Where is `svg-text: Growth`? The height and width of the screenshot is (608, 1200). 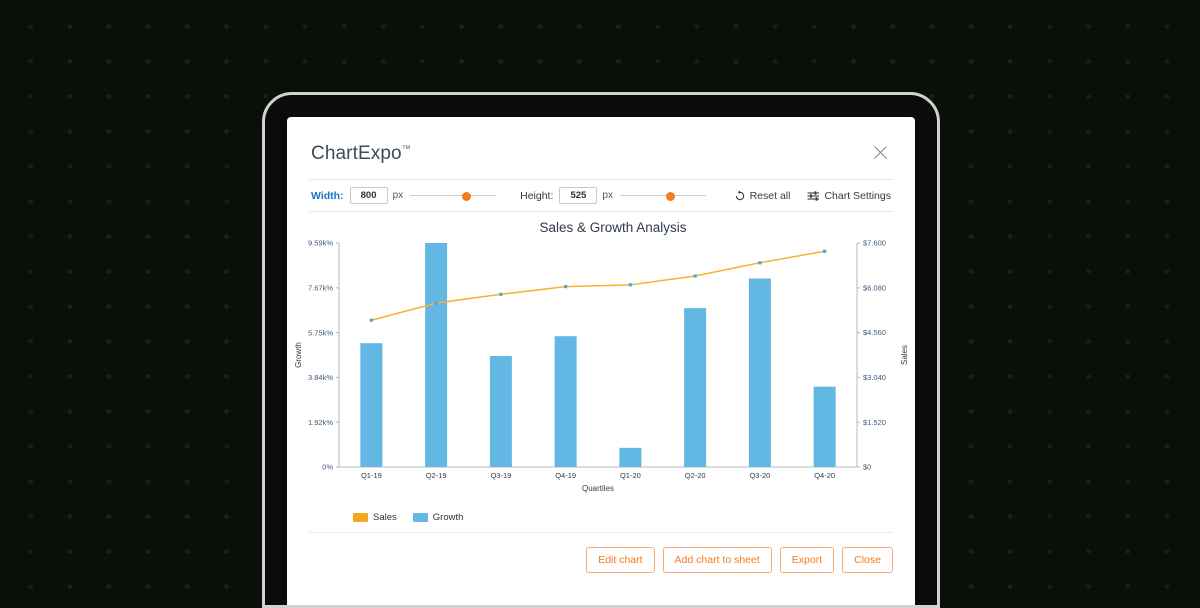
svg-text: Growth is located at coordinates (298, 355).